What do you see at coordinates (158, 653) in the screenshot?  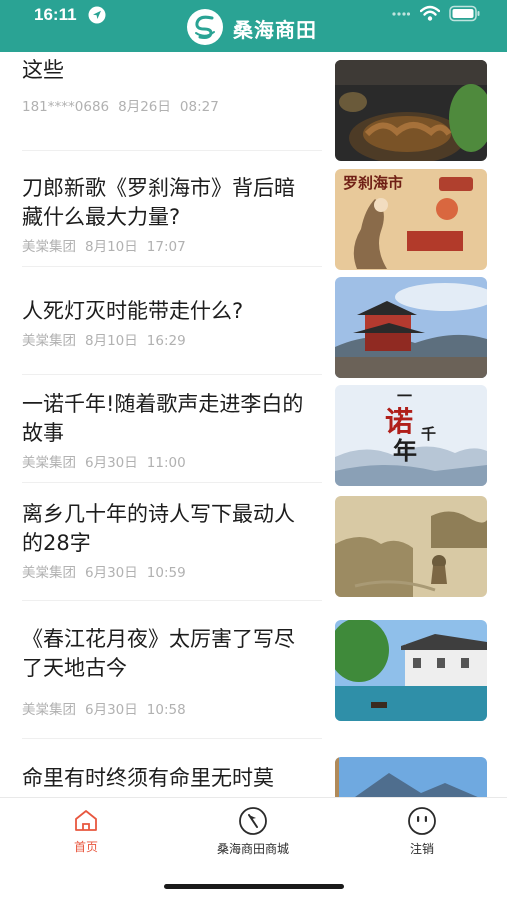 I see `article-title: 《春江花月夜》太厉害了写尽了天地古今` at bounding box center [158, 653].